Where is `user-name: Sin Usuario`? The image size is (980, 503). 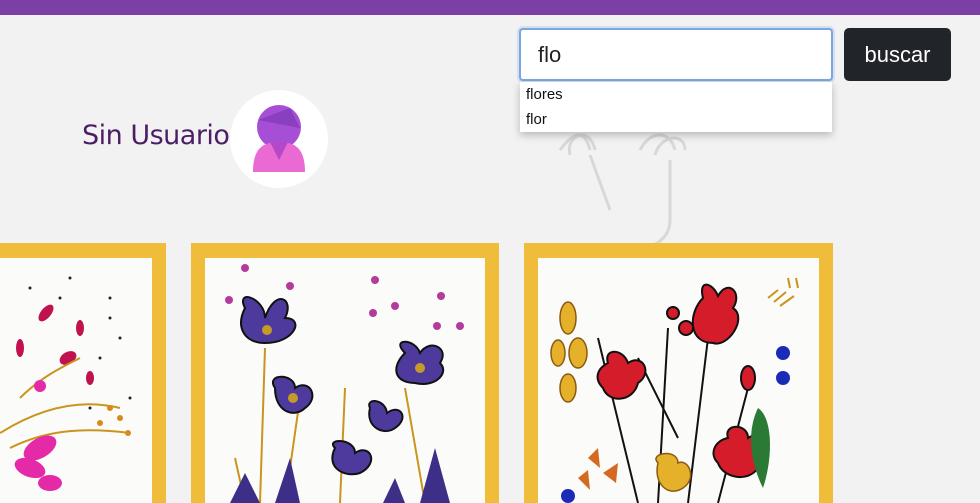
user-name: Sin Usuario is located at coordinates (156, 135).